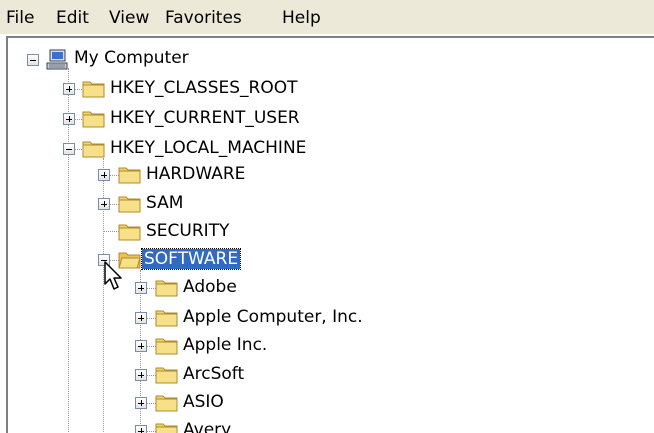  Describe the element at coordinates (204, 88) in the screenshot. I see `tree-item-hkey-classes-root: HKEY_CLASSES_ROOT` at that location.